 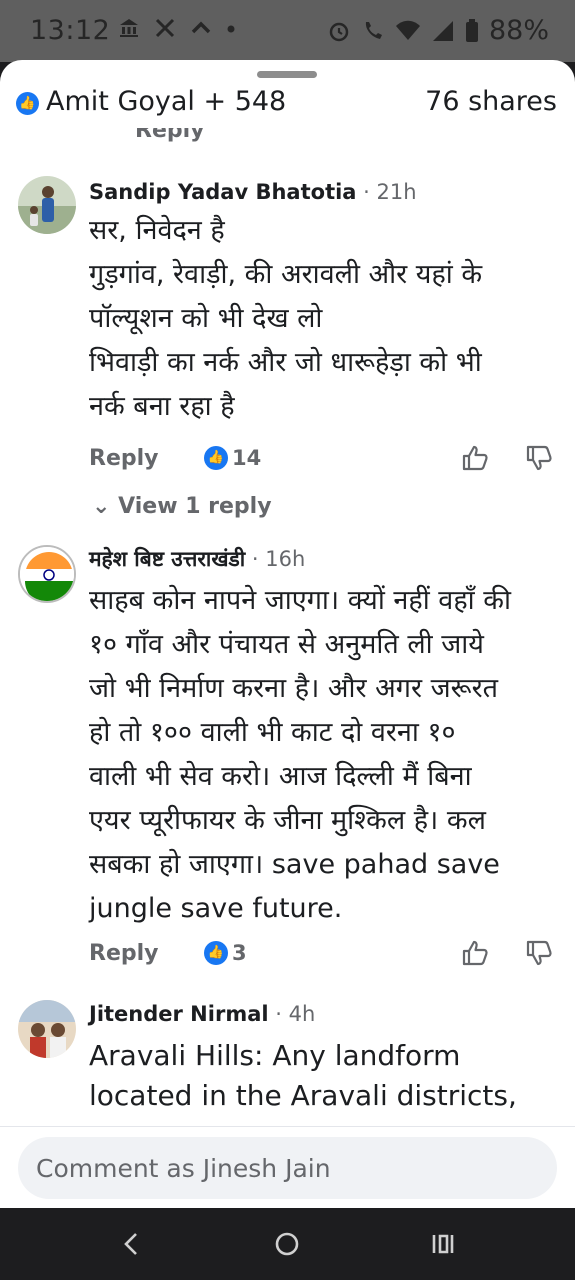 What do you see at coordinates (286, 274) in the screenshot?
I see `comment-line: गुड़गांव, रेवाड़ी, की अरावली और यहां के` at bounding box center [286, 274].